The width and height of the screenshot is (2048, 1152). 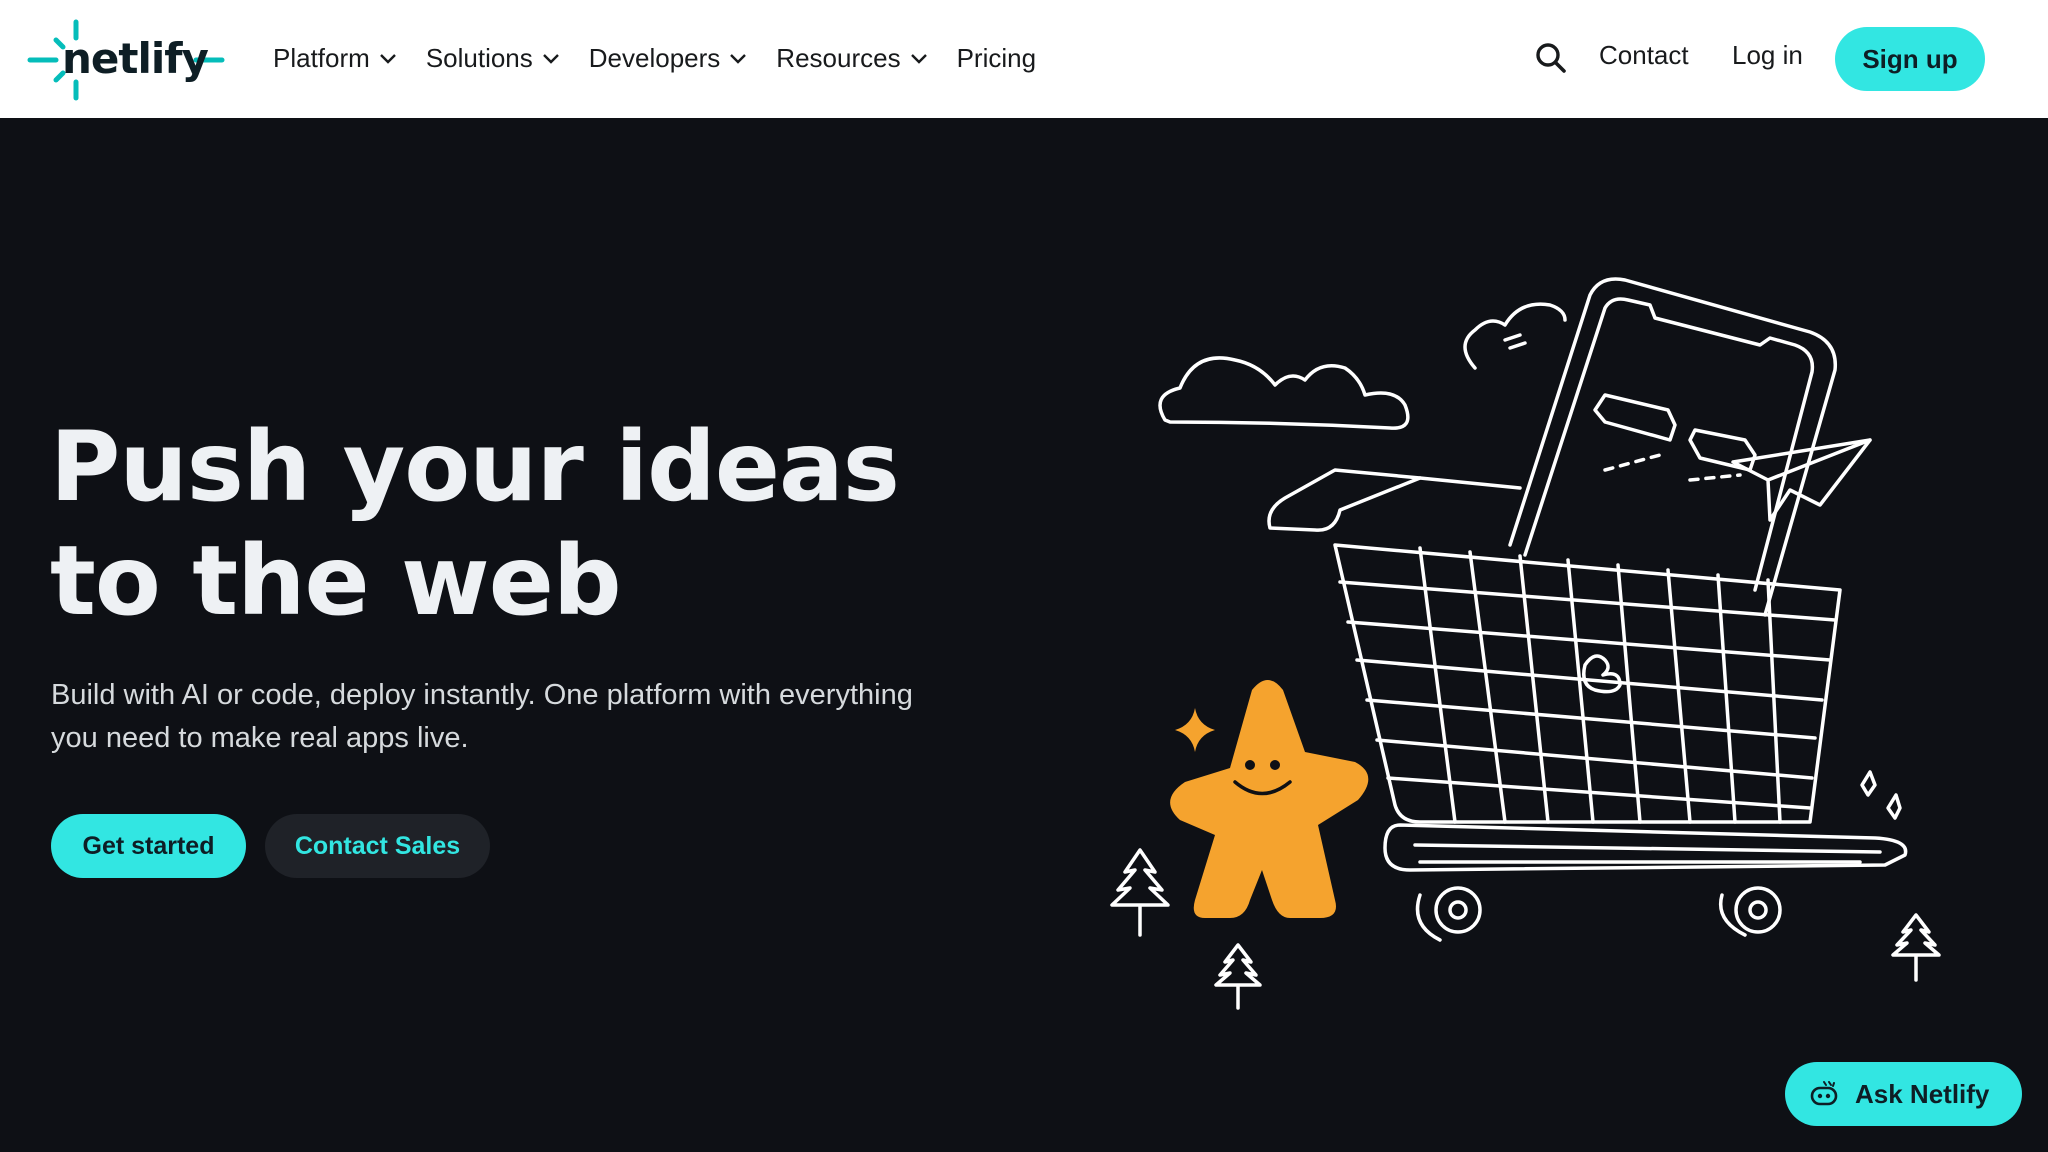 I want to click on contact-sales-button: Contact Sales, so click(x=377, y=846).